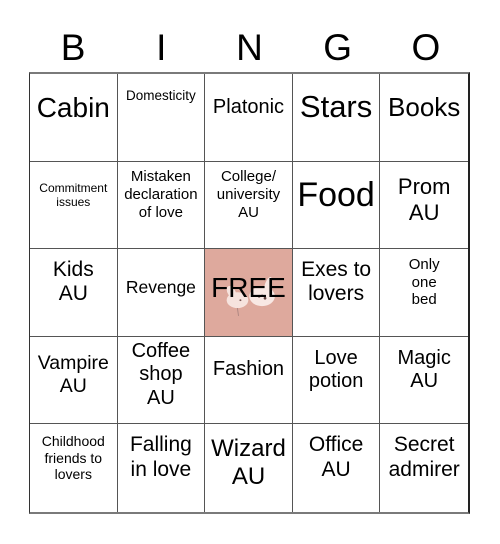 This screenshot has height=544, width=500. Describe the element at coordinates (161, 374) in the screenshot. I see `cell-label: Coffee shop AU` at that location.